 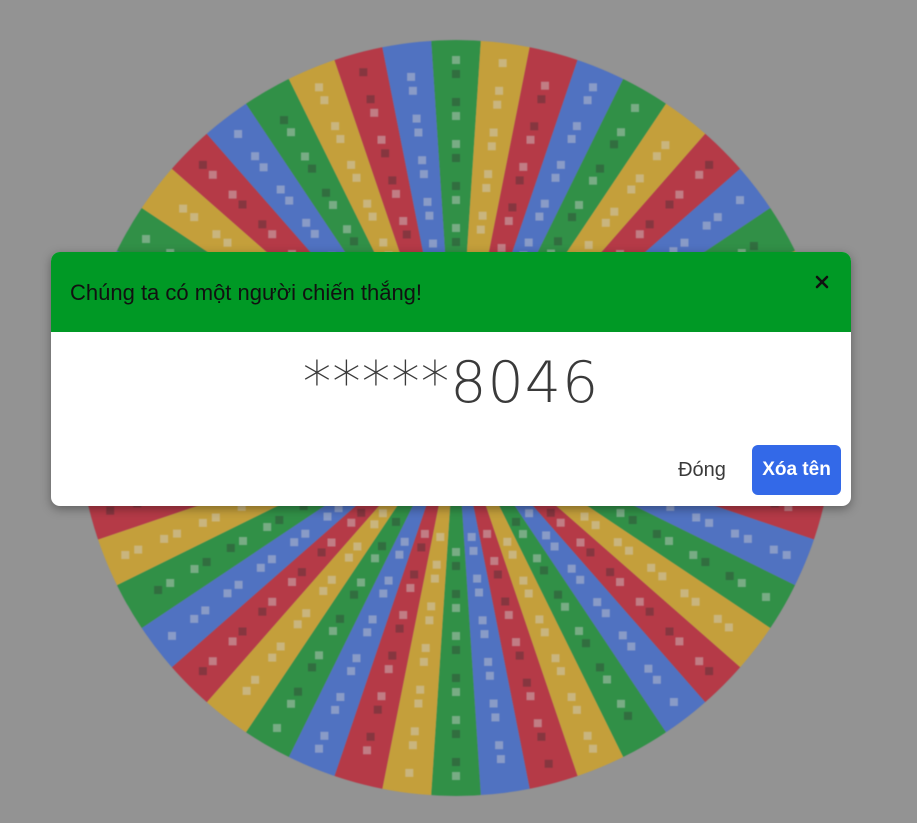 What do you see at coordinates (451, 383) in the screenshot?
I see `winner-name: *****8046` at bounding box center [451, 383].